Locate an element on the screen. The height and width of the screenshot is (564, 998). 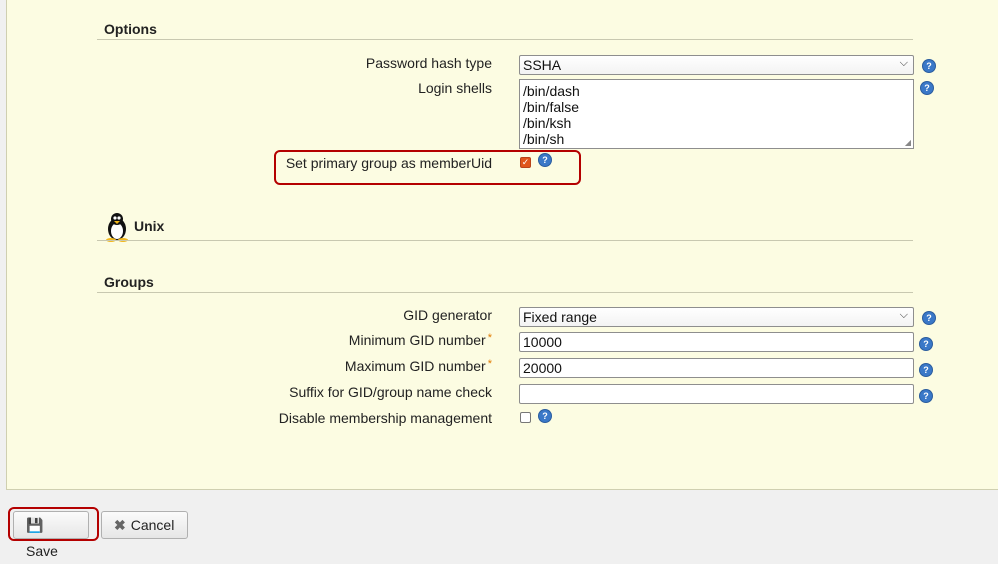
save-button: 💾 Save is located at coordinates (51, 535).